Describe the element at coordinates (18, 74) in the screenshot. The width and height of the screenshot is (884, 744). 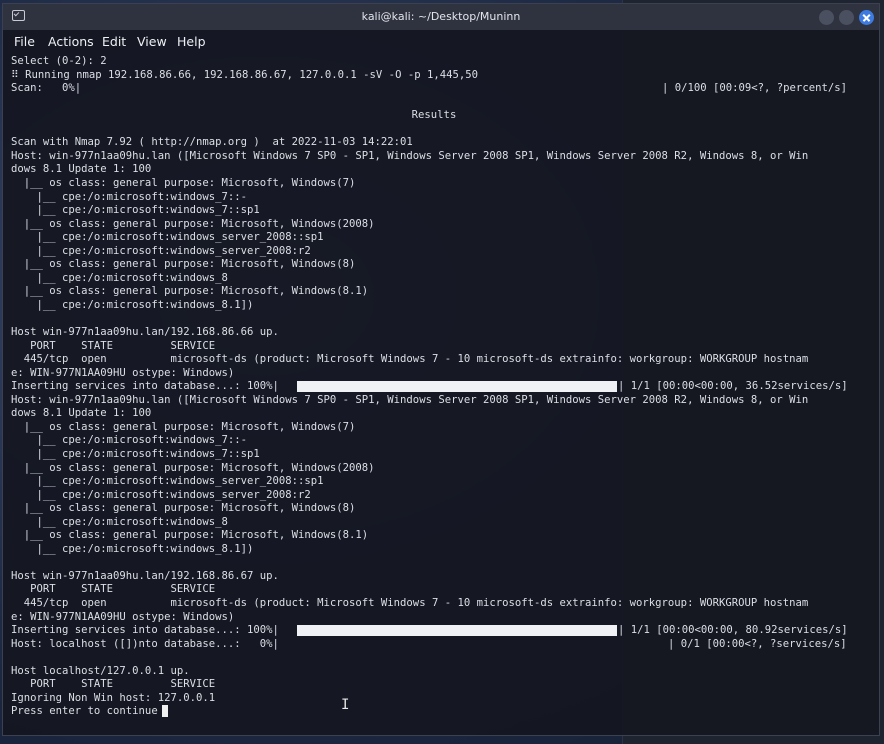
I see `spinner-icon: ⠿` at that location.